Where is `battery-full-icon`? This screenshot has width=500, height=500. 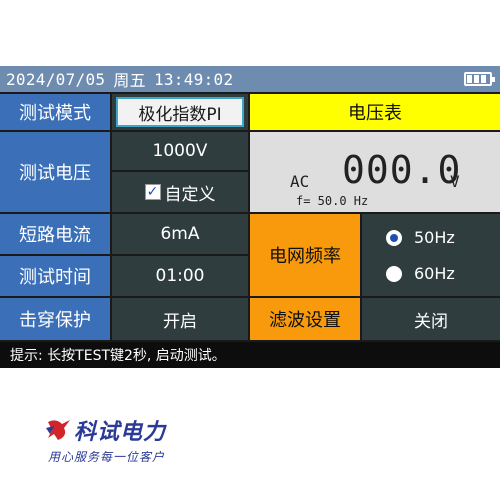 battery-full-icon is located at coordinates (479, 79).